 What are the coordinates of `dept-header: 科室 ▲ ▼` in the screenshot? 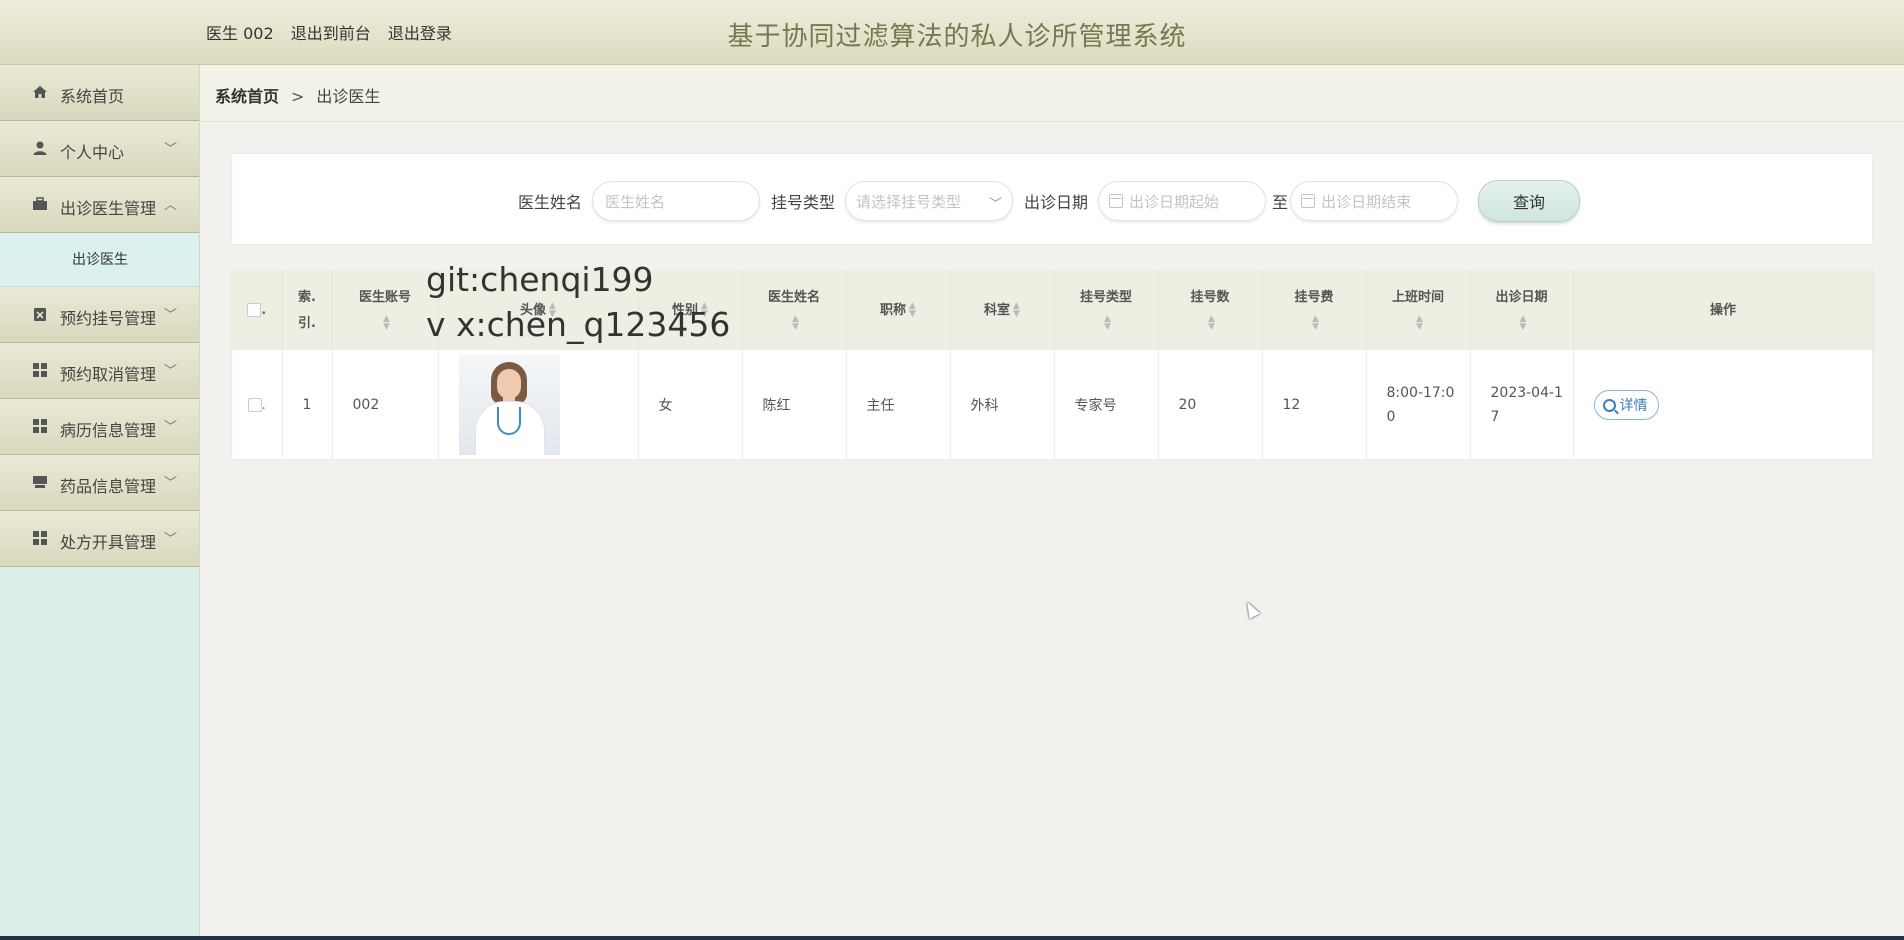 It's located at (1002, 310).